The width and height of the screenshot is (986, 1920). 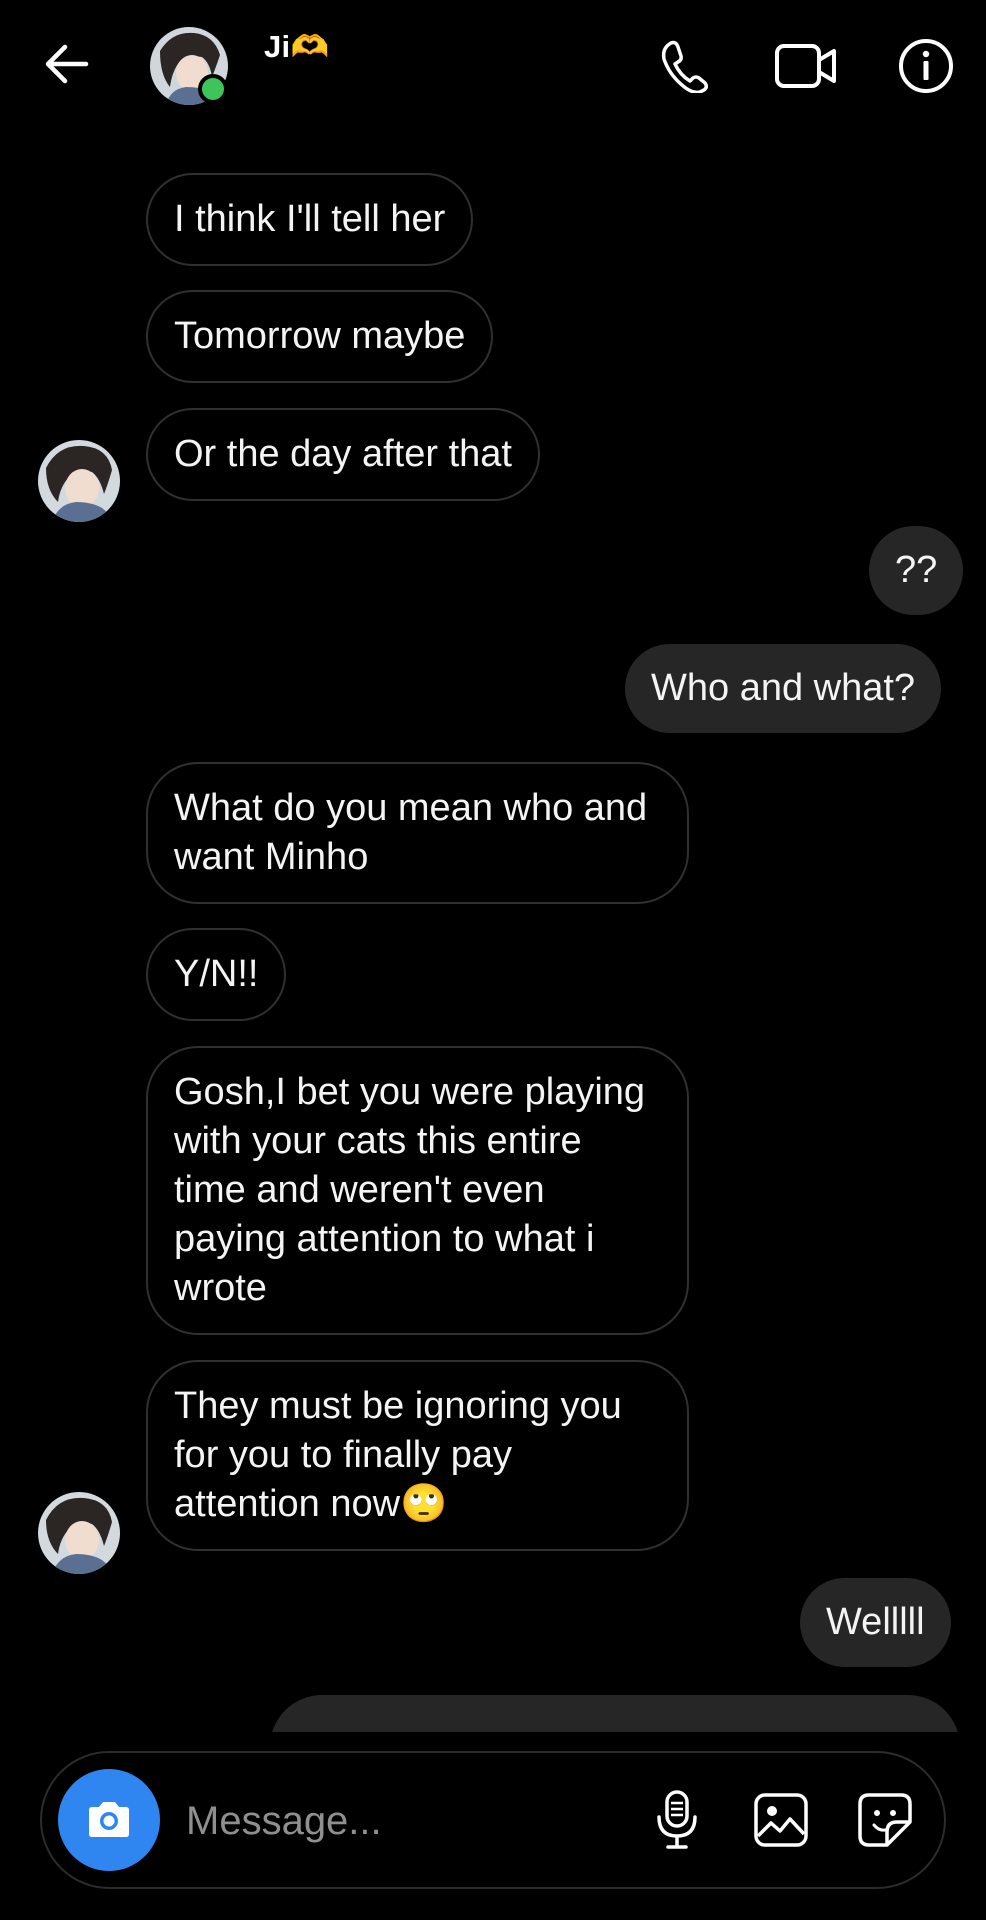 I want to click on message-composer, so click(x=493, y=1820).